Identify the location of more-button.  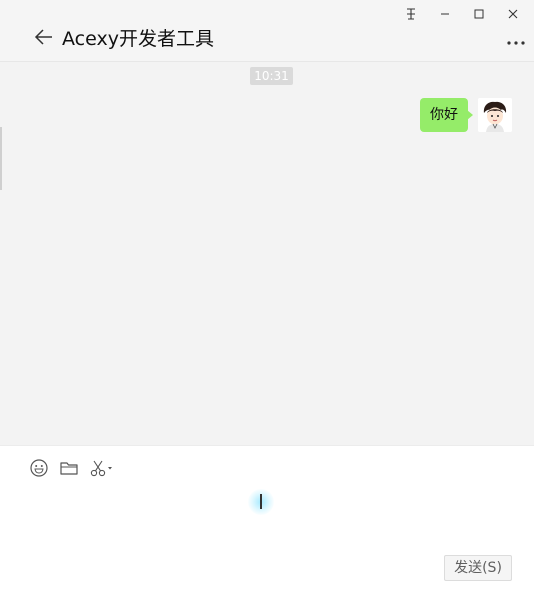
(516, 40).